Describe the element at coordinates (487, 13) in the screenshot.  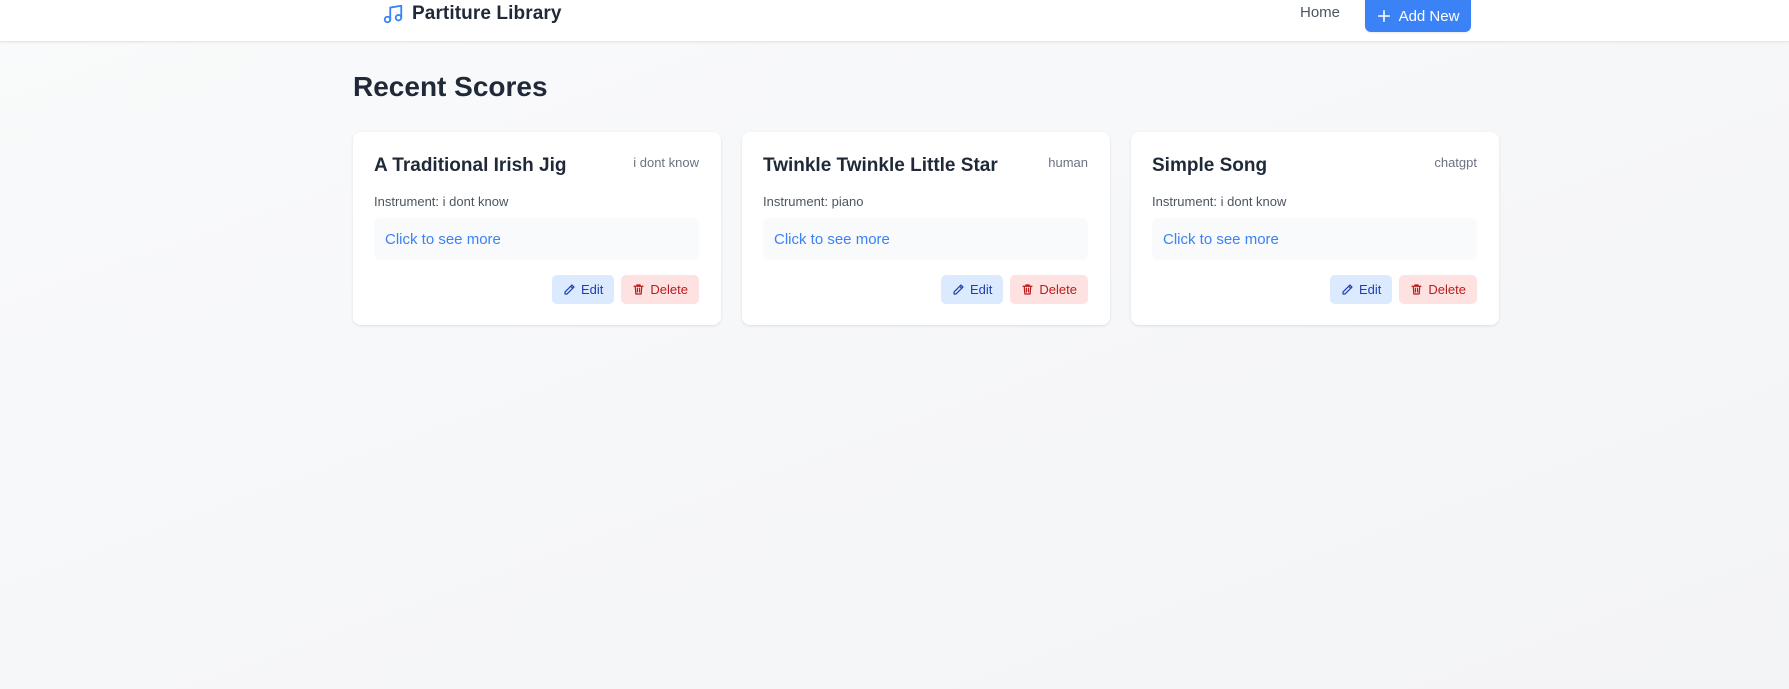
I see `brand-title: Partiture Library` at that location.